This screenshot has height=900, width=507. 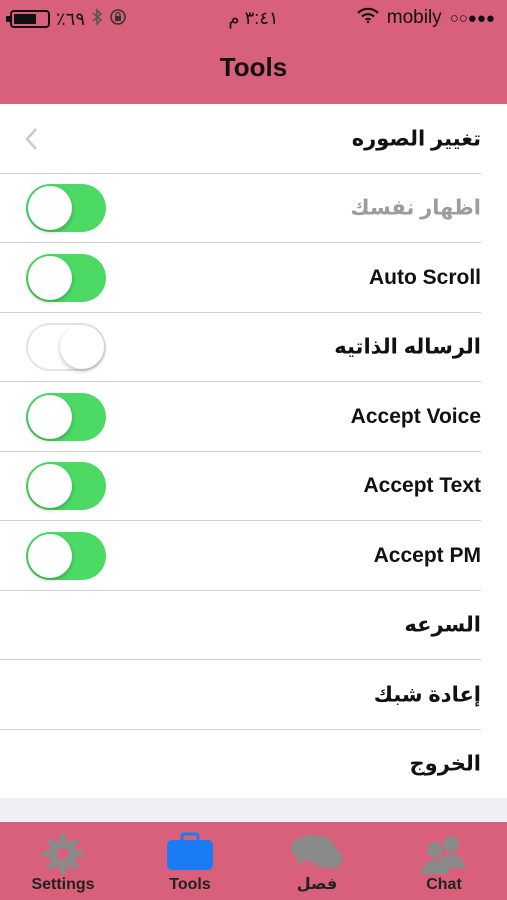 I want to click on top-bar: ٪٦٩ ٣:٤١ م mobily ○○●●● Tools, so click(x=253, y=52).